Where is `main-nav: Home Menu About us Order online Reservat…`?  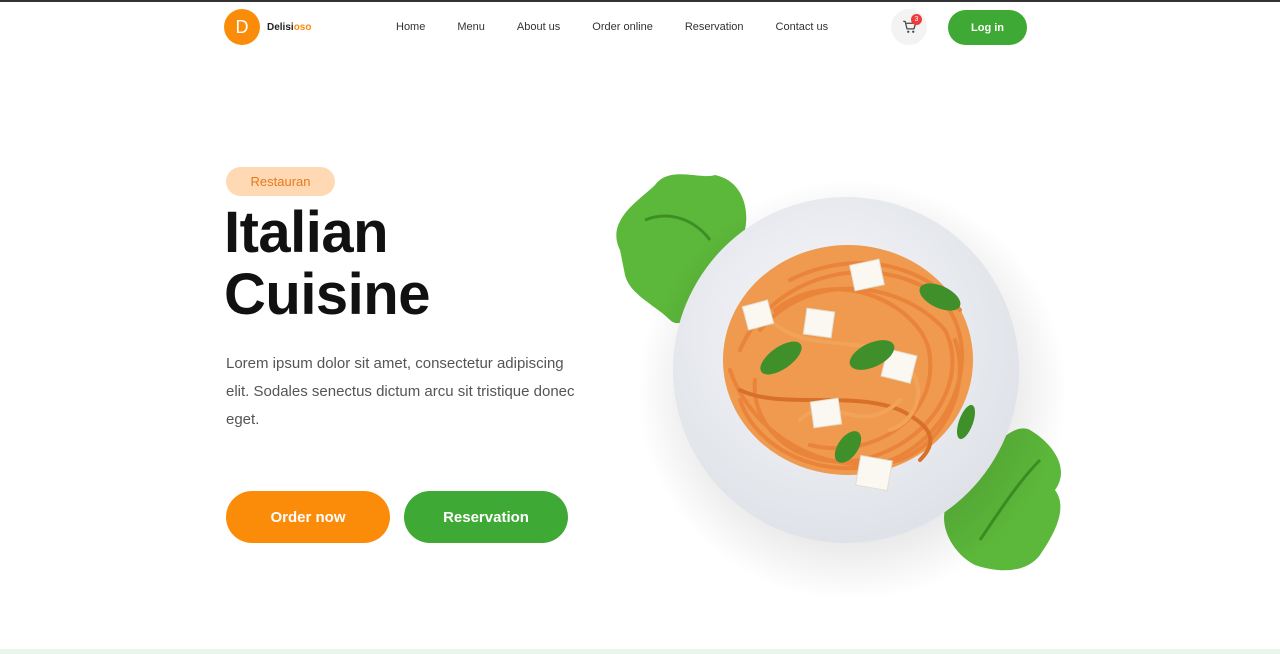
main-nav: Home Menu About us Order online Reservat… is located at coordinates (612, 27).